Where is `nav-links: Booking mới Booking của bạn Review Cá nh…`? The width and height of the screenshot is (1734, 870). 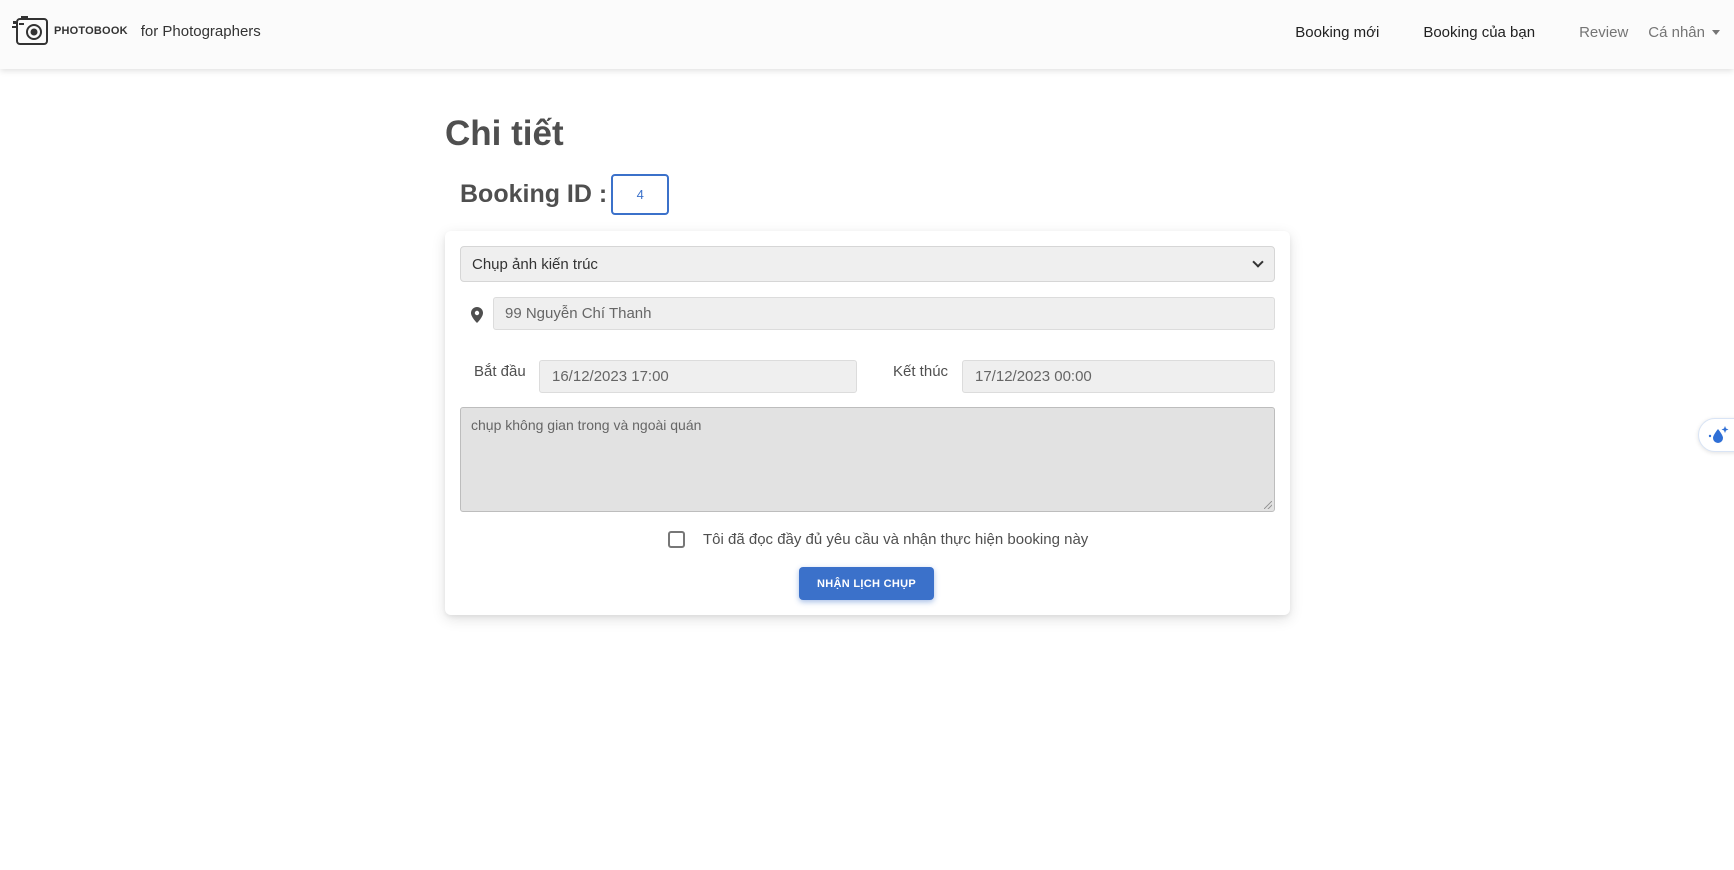 nav-links: Booking mới Booking của bạn Review Cá nh… is located at coordinates (1514, 32).